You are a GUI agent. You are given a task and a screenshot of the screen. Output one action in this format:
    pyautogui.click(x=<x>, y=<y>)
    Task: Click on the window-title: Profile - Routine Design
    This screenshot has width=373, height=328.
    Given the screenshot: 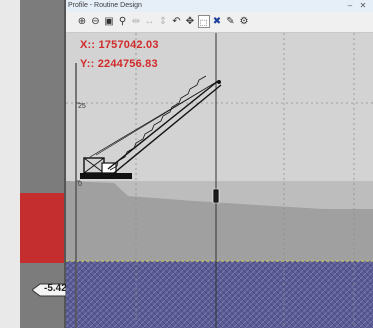 What is the action you would take?
    pyautogui.click(x=105, y=5)
    